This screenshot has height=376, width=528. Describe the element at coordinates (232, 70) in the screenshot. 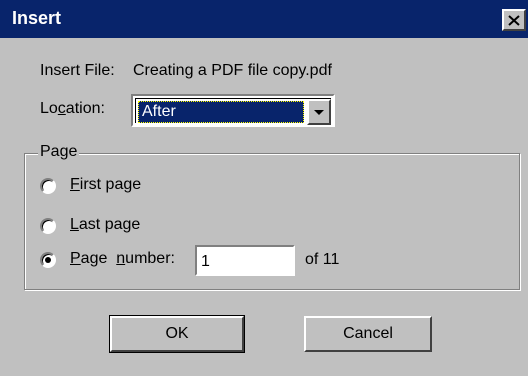

I see `insert-file-value: Creating a PDF file copy.pdf` at that location.